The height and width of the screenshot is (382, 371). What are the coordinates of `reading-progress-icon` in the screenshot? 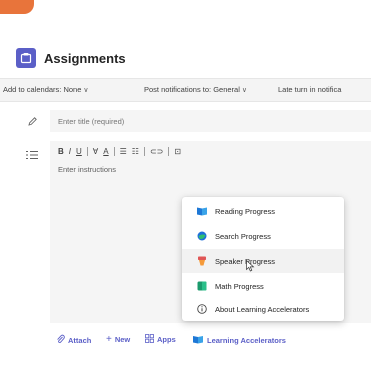 It's located at (202, 211).